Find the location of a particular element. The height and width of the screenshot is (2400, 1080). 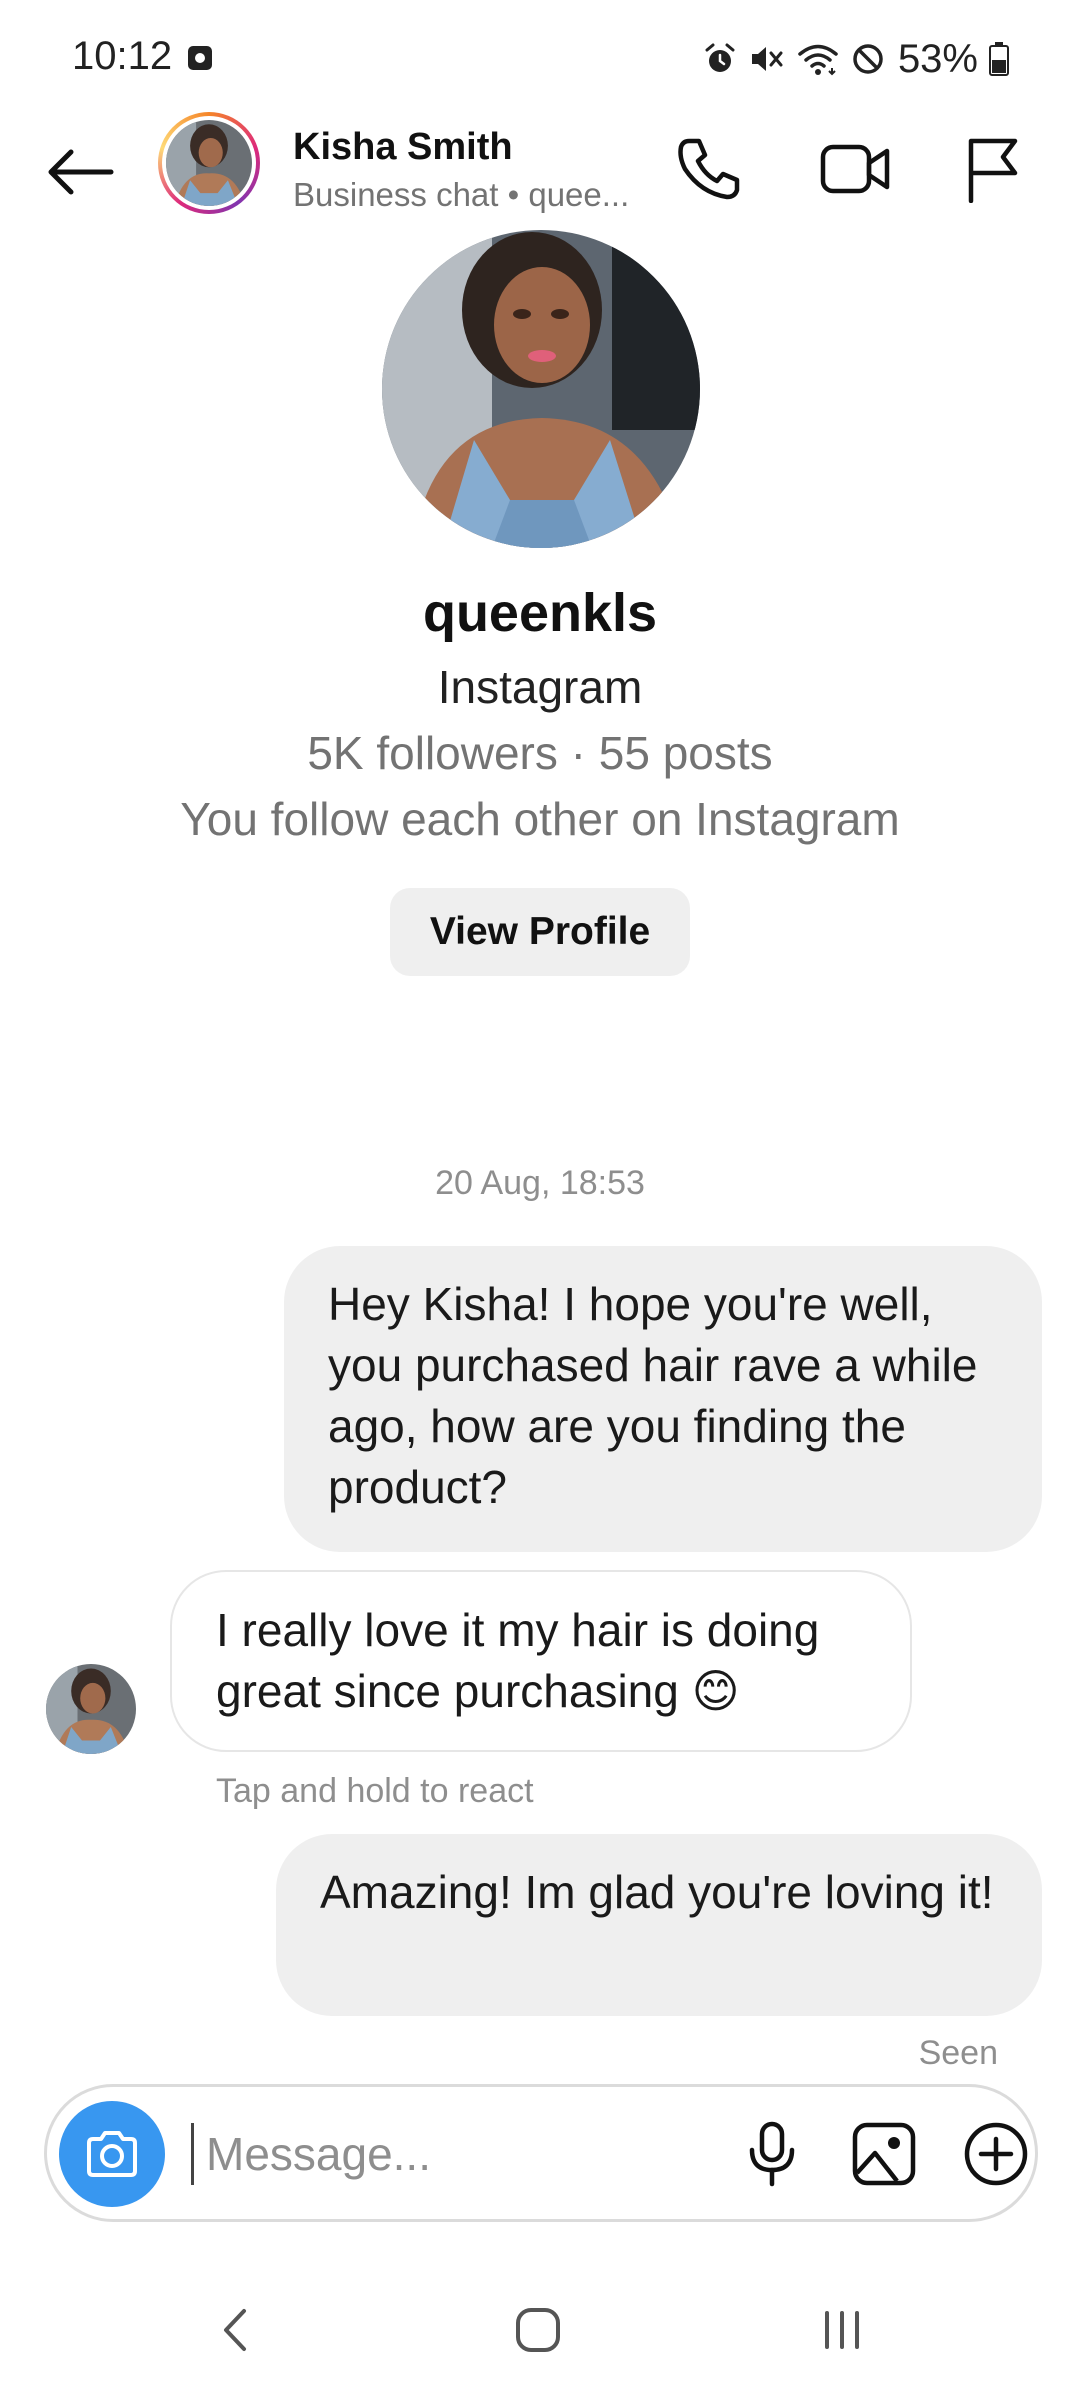

report-button is located at coordinates (993, 169).